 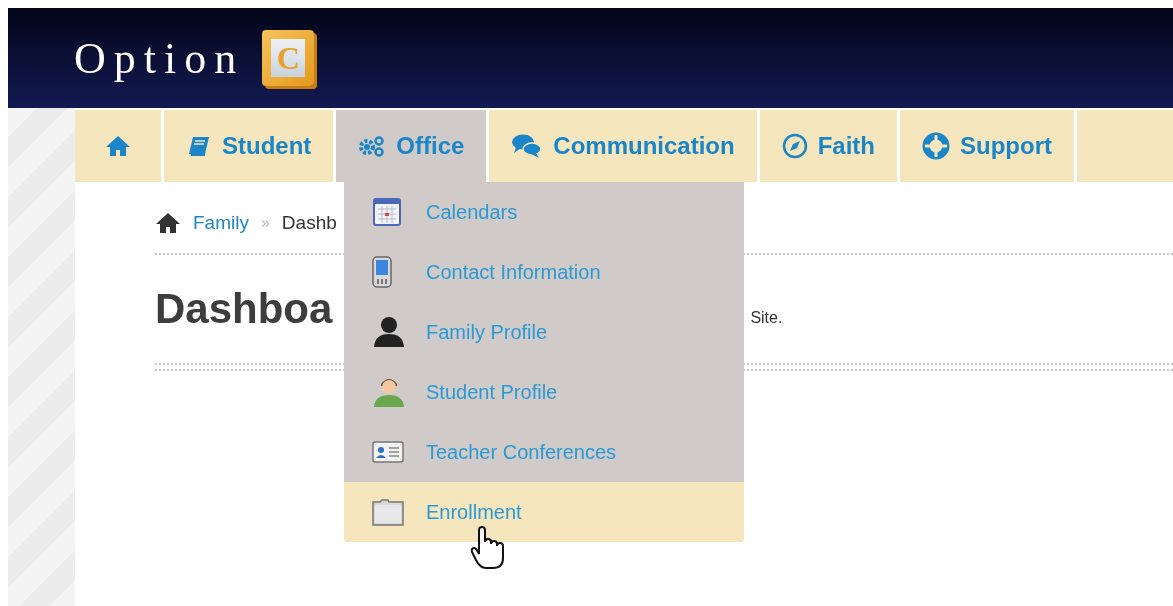 What do you see at coordinates (766, 318) in the screenshot?
I see `welcome-text: Site.` at bounding box center [766, 318].